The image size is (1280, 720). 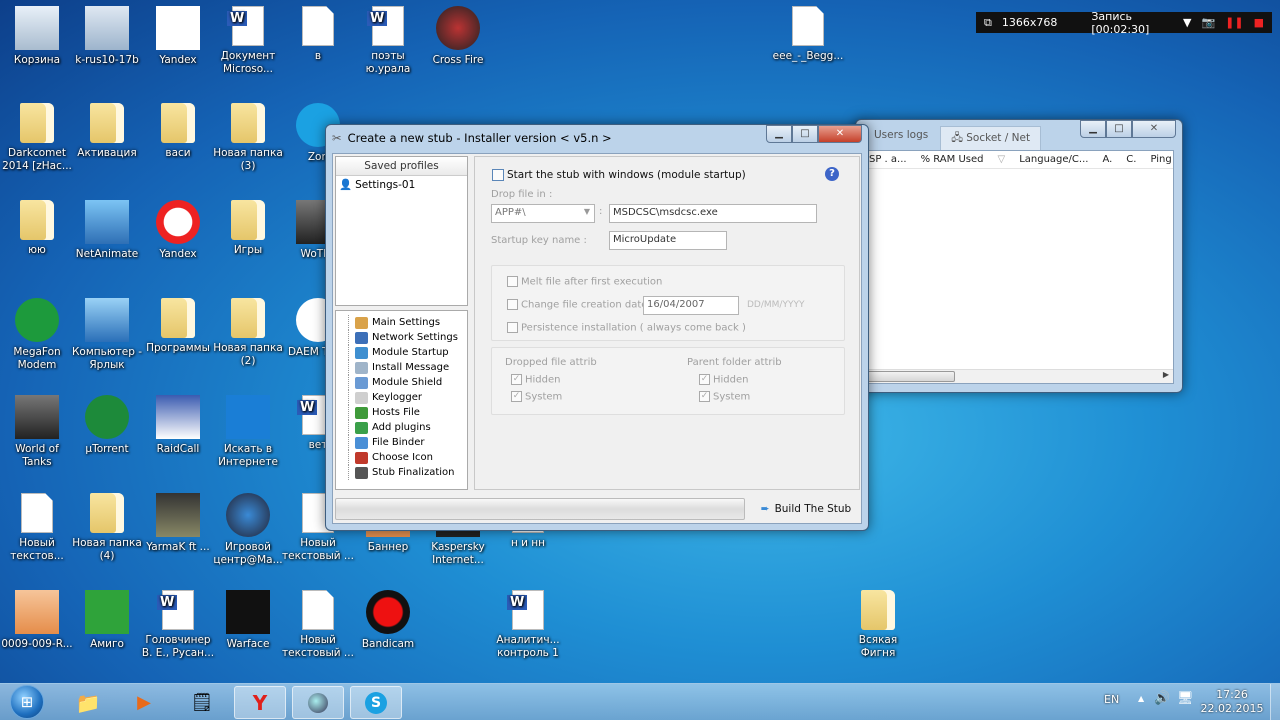 I want to click on build-stub-button: ➨ Build The Stub, so click(x=806, y=509).